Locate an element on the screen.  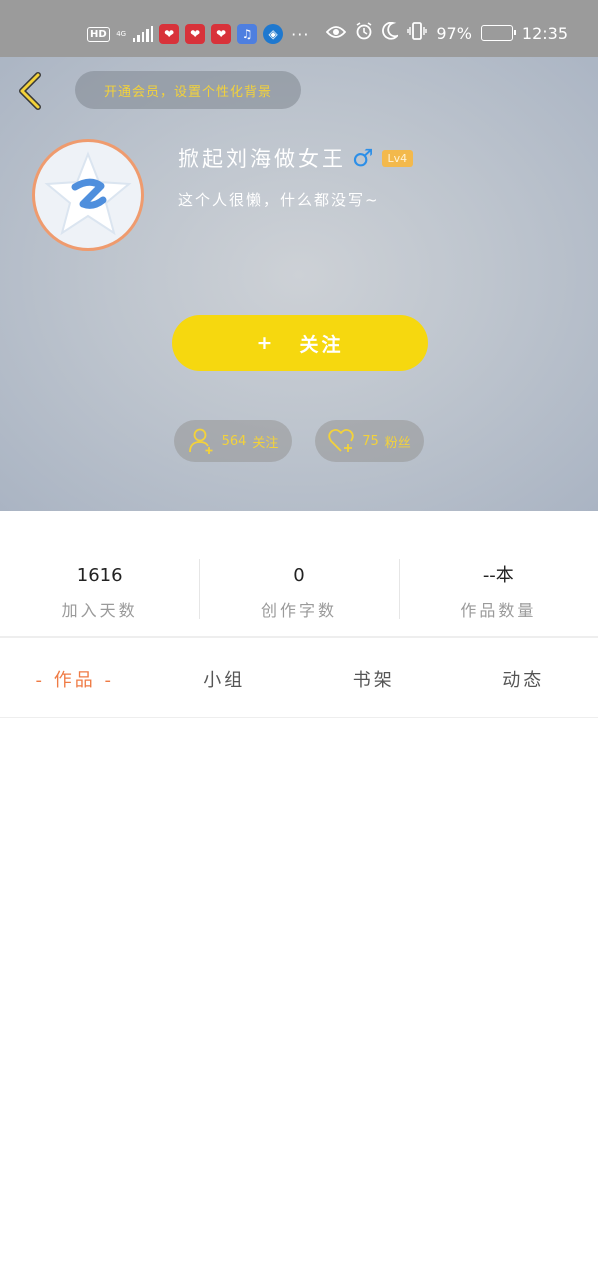
bio-text: 这个人很懒，什么都没写~ is located at coordinates (279, 200).